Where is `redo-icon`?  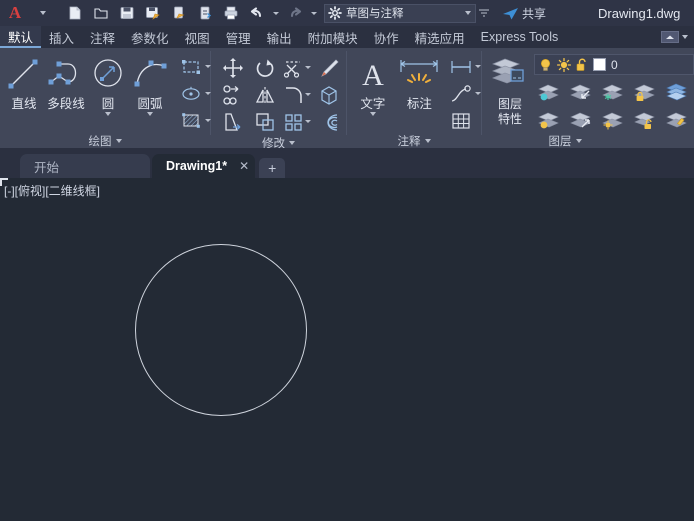
redo-icon is located at coordinates (295, 13).